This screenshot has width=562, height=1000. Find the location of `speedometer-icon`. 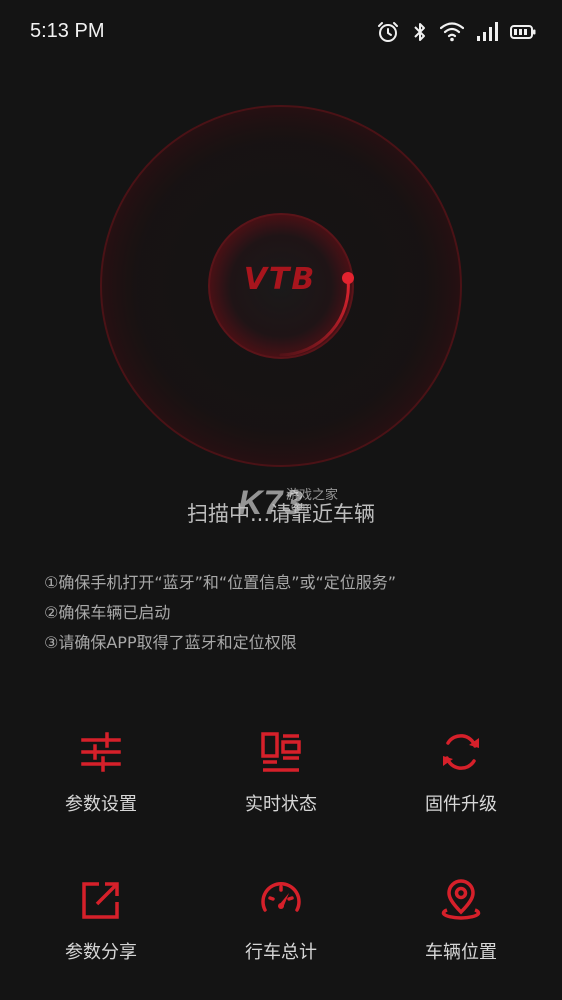

speedometer-icon is located at coordinates (281, 897).